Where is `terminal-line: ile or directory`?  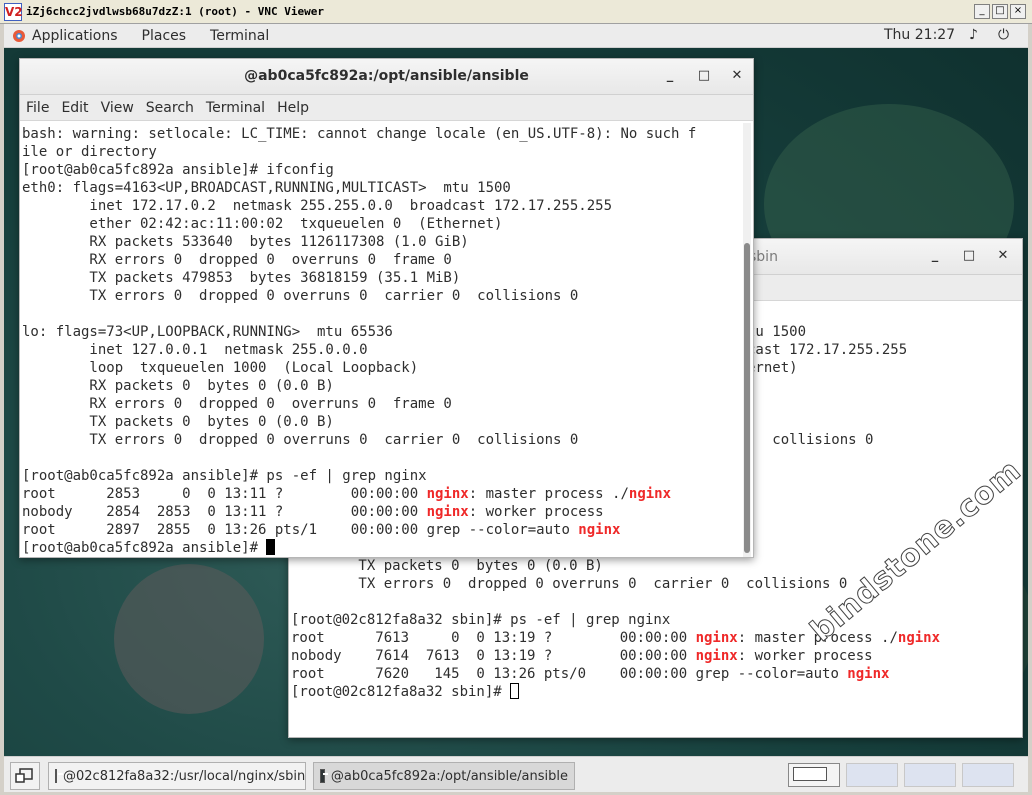
terminal-line: ile or directory is located at coordinates (89, 152).